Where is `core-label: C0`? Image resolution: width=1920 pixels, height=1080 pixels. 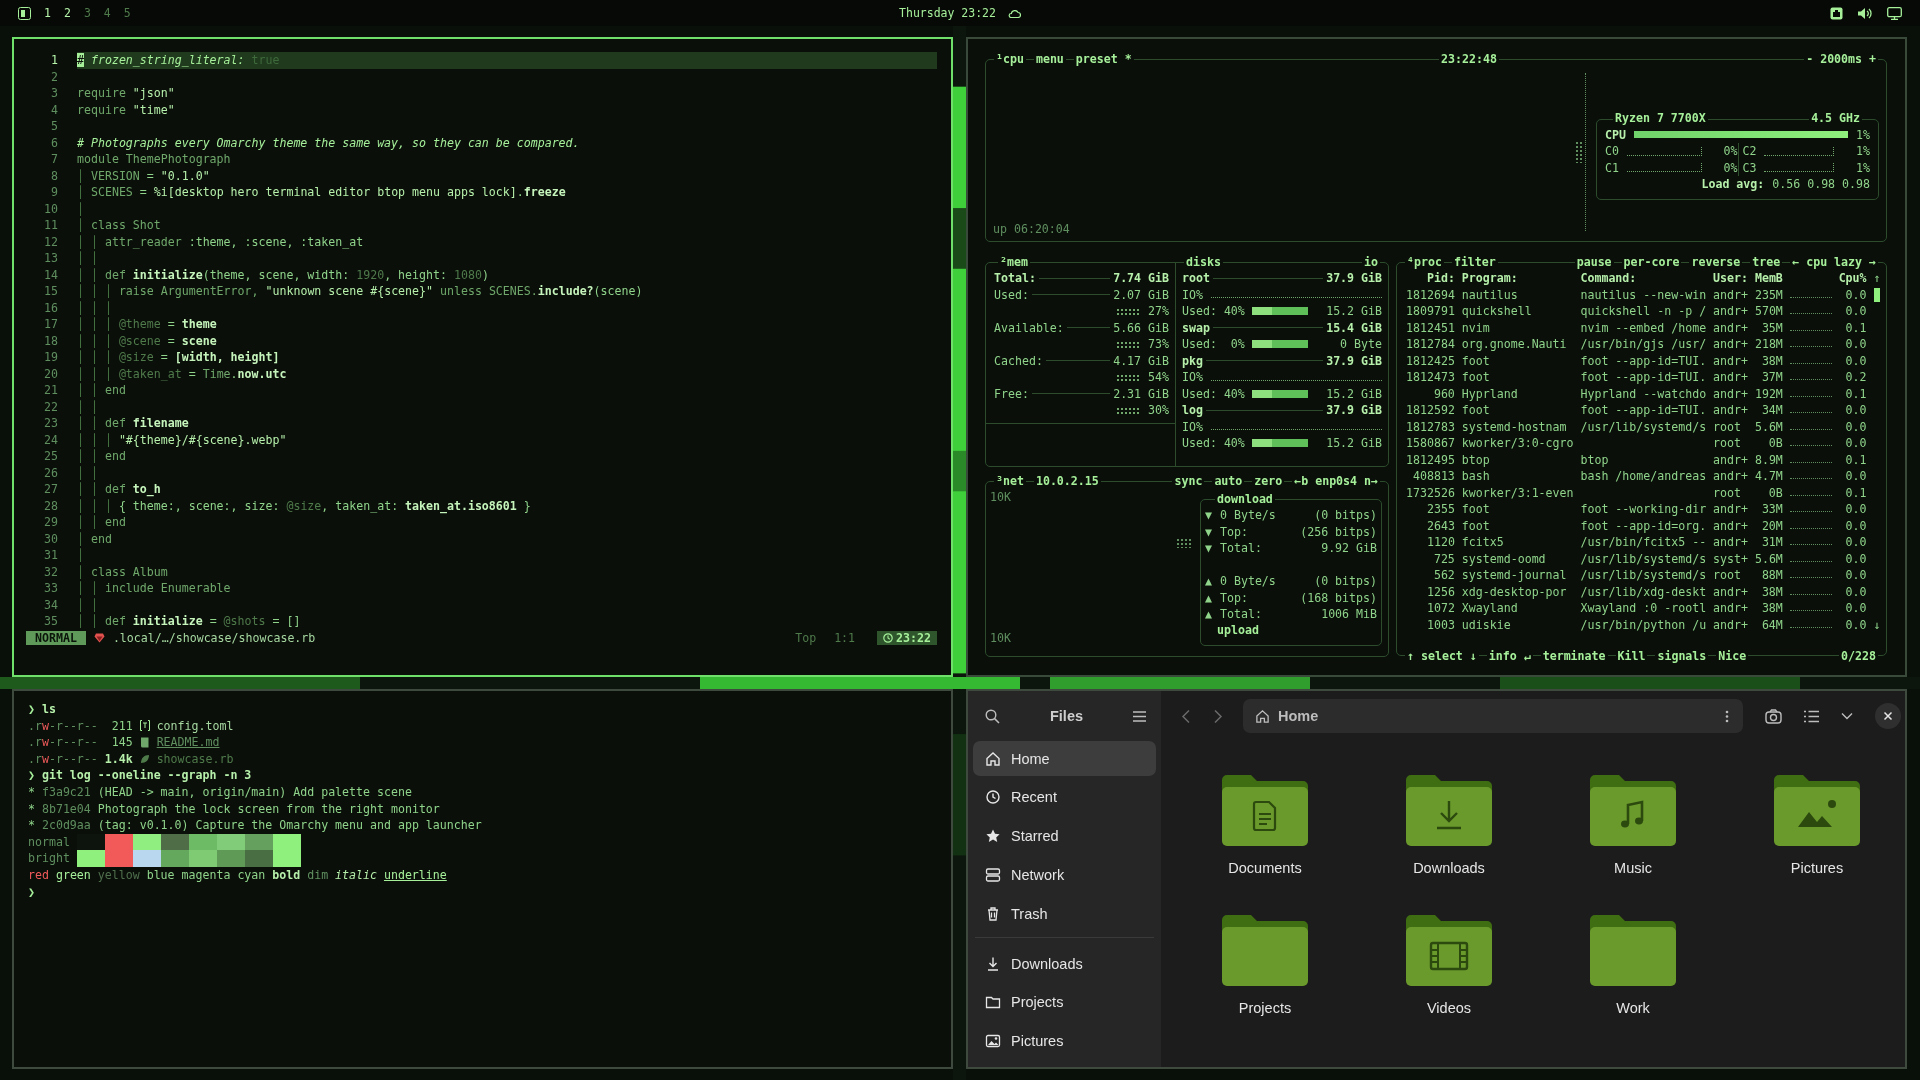
core-label: C0 is located at coordinates (1612, 151).